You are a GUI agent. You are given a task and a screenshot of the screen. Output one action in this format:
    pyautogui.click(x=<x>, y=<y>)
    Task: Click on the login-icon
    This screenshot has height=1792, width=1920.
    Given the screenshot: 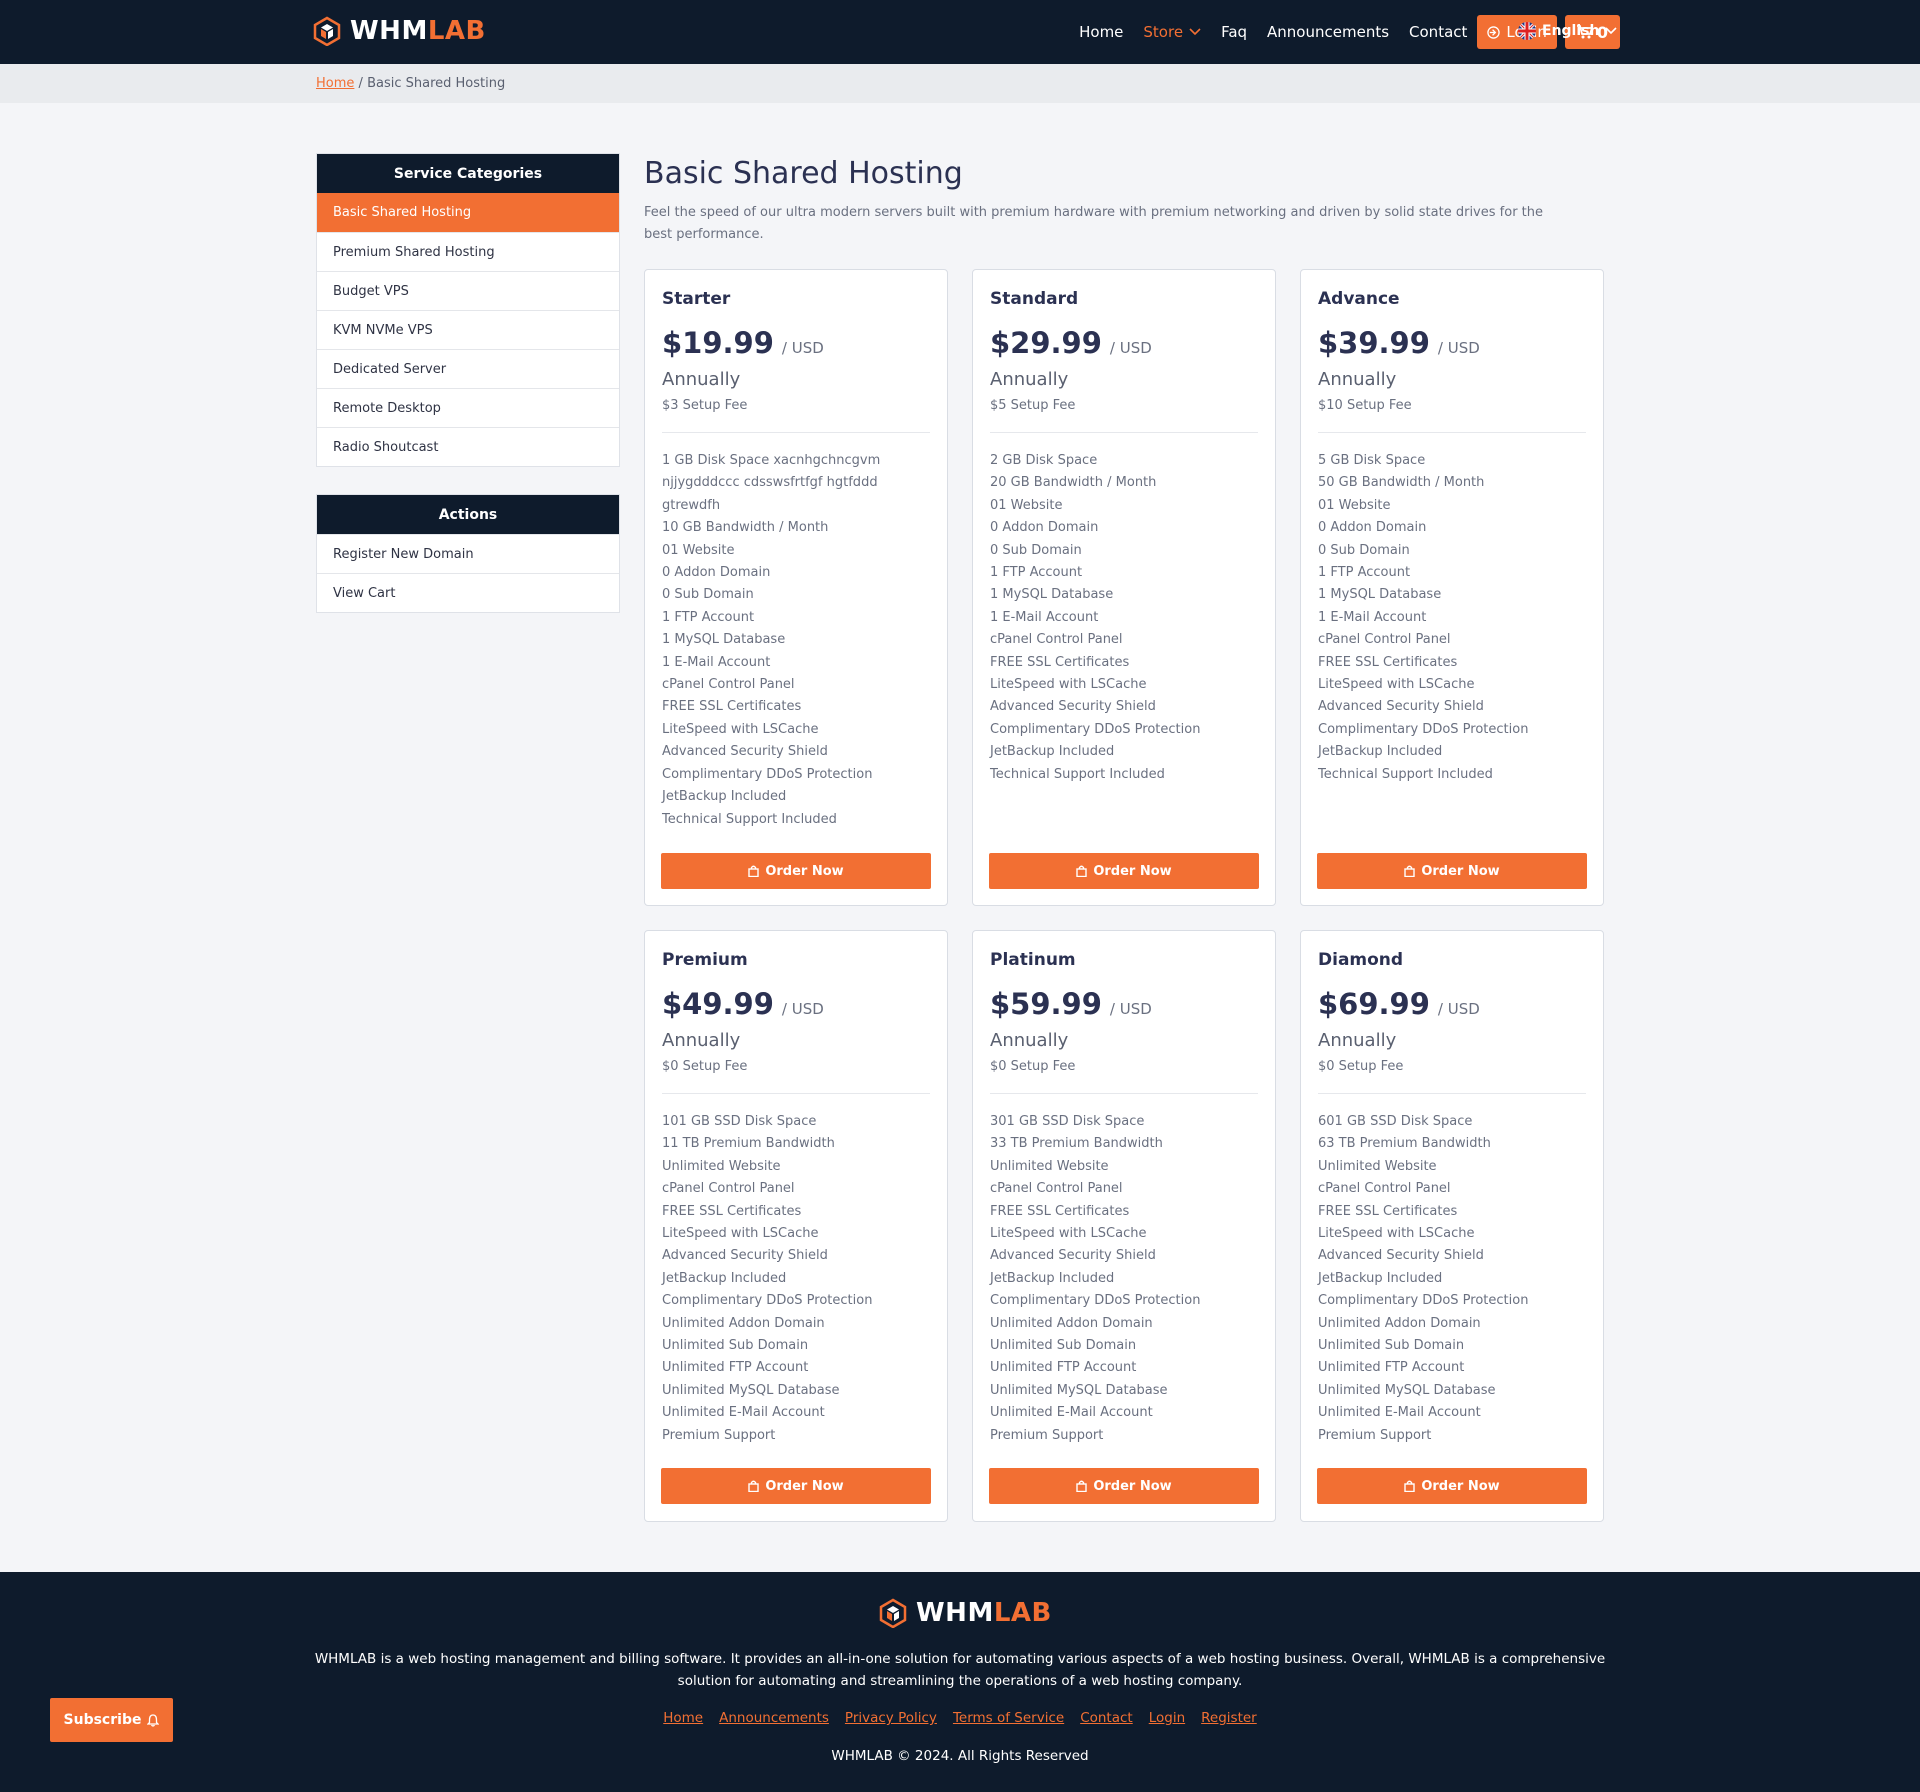 What is the action you would take?
    pyautogui.click(x=1494, y=32)
    